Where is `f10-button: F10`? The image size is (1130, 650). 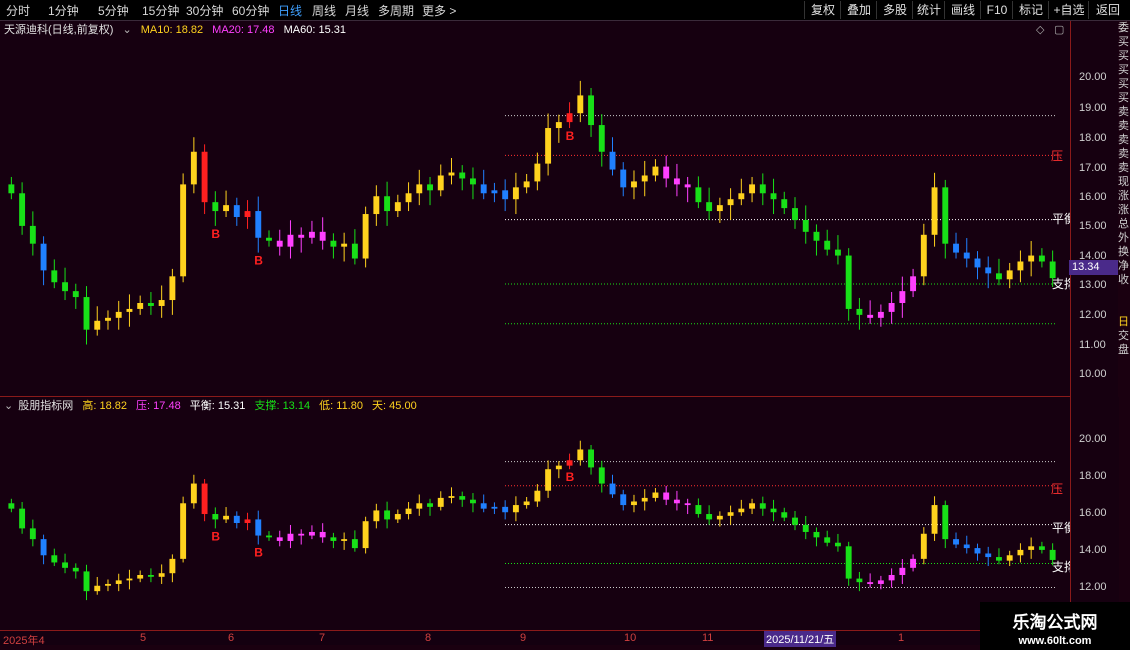 f10-button: F10 is located at coordinates (996, 10).